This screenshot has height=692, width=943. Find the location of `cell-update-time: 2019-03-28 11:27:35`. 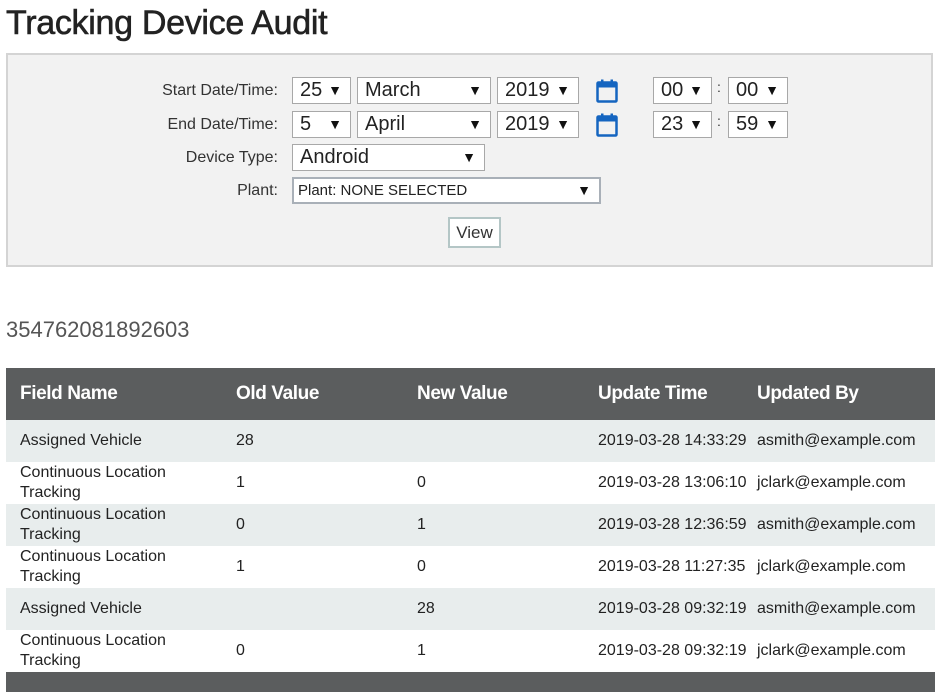

cell-update-time: 2019-03-28 11:27:35 is located at coordinates (669, 567).